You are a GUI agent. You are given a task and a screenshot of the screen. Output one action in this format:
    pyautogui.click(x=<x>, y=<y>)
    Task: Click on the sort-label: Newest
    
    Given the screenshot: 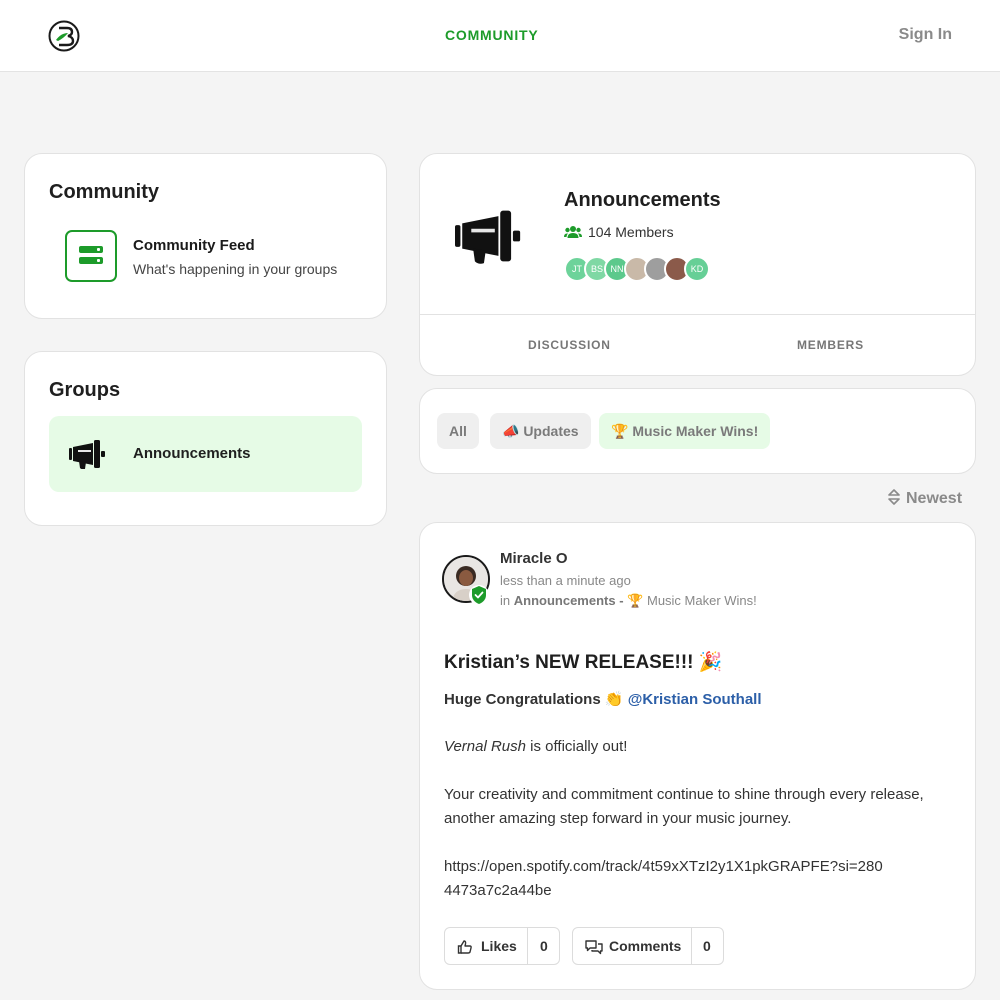 What is the action you would take?
    pyautogui.click(x=934, y=498)
    